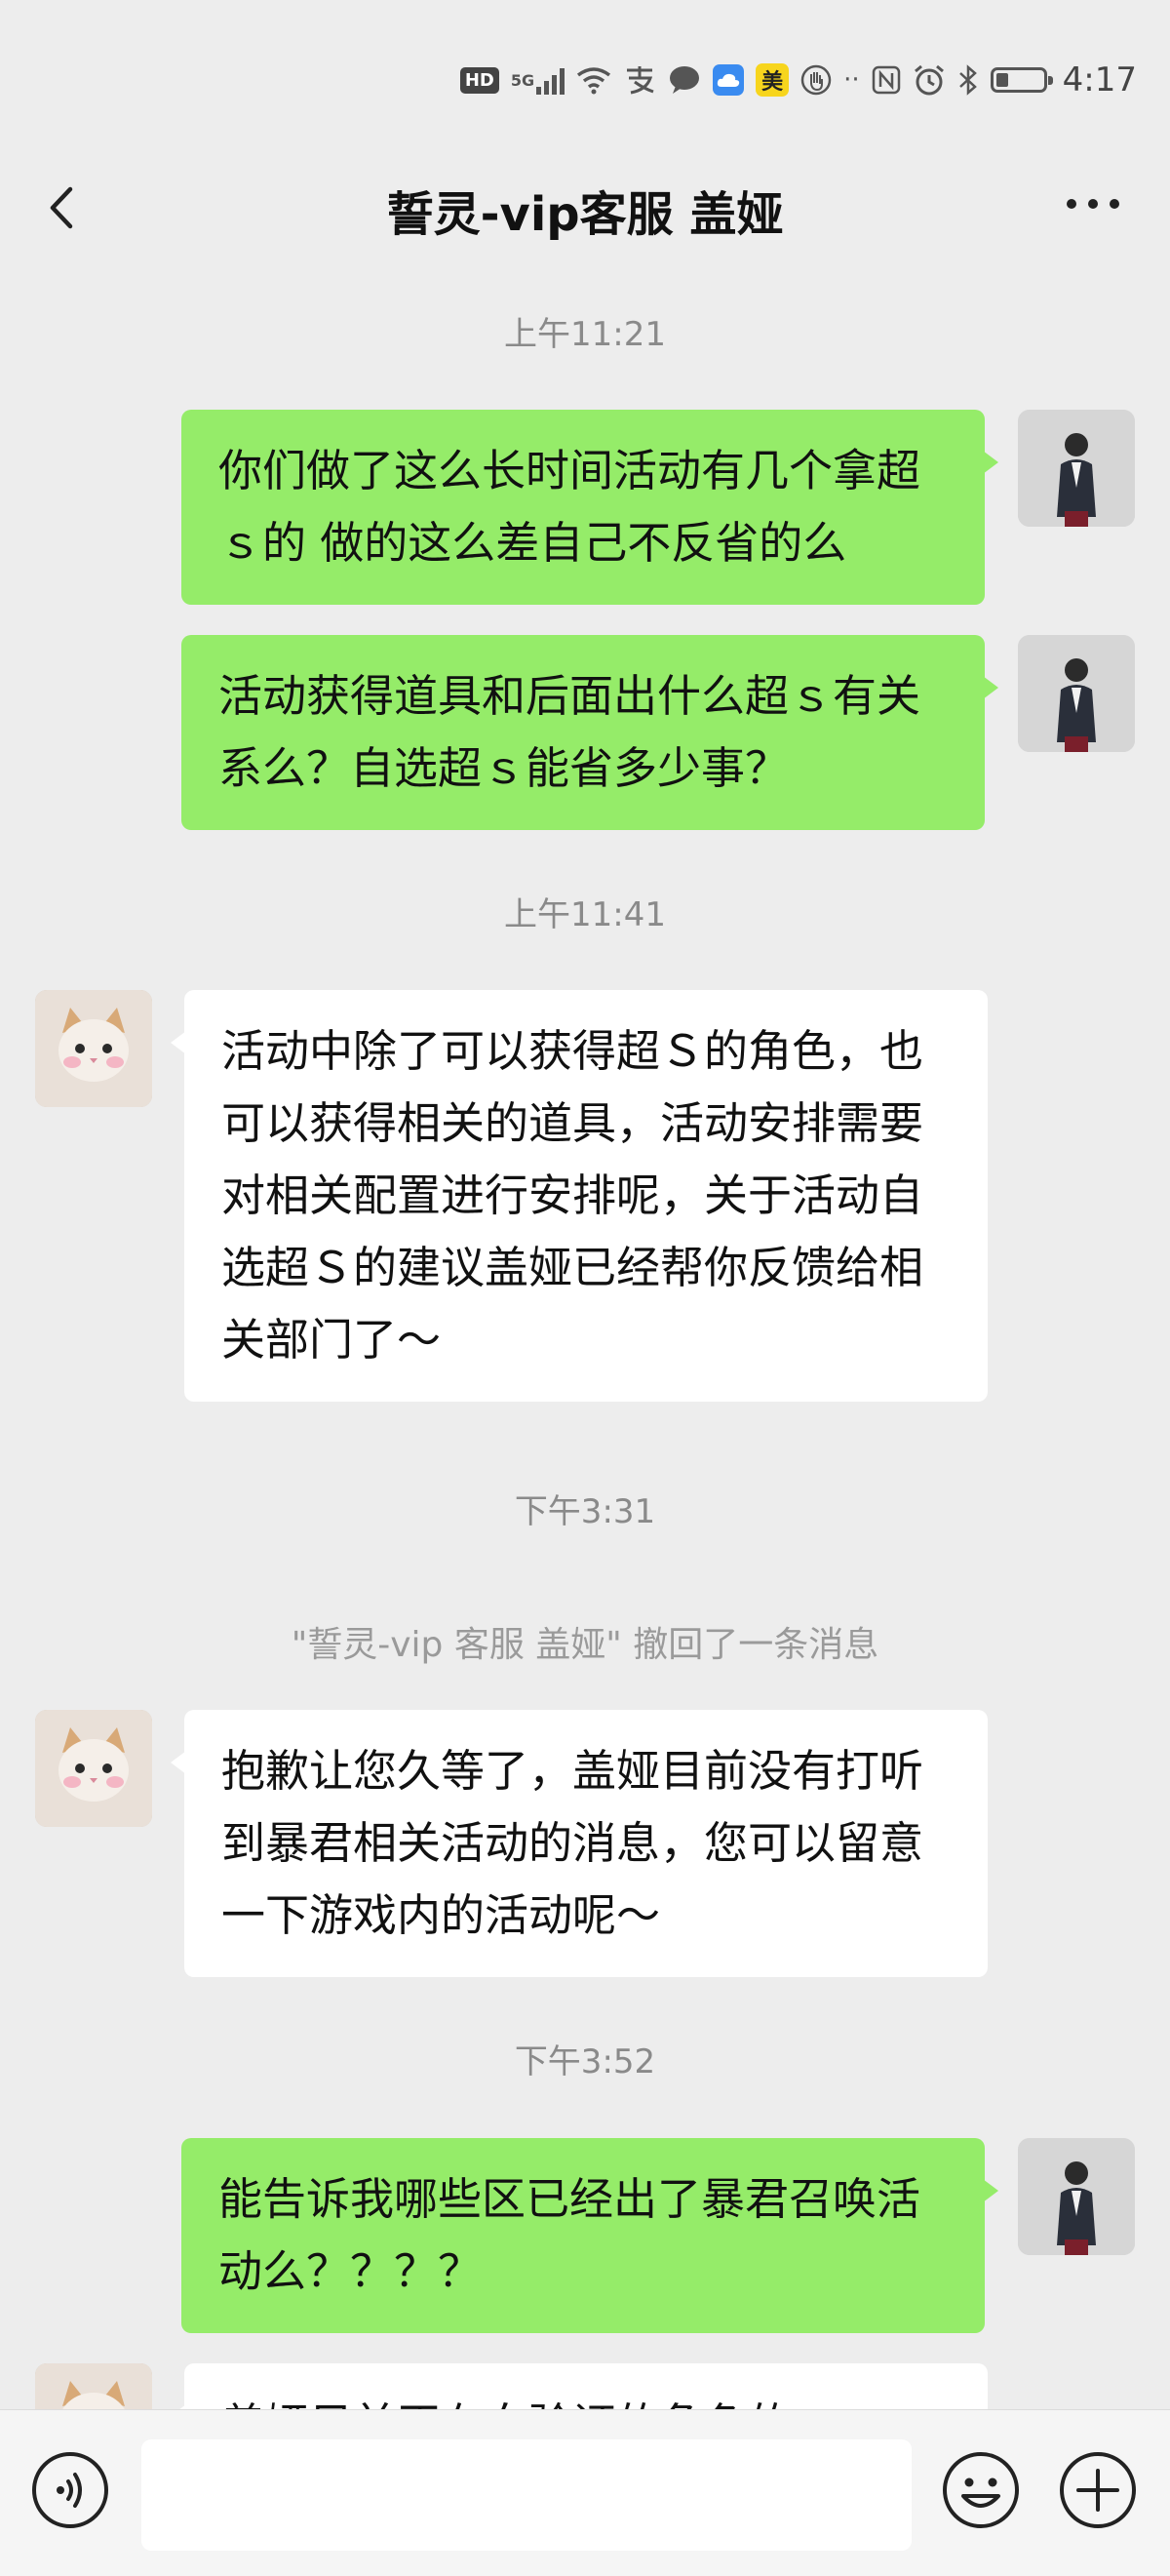  What do you see at coordinates (685, 80) in the screenshot?
I see `message-icon` at bounding box center [685, 80].